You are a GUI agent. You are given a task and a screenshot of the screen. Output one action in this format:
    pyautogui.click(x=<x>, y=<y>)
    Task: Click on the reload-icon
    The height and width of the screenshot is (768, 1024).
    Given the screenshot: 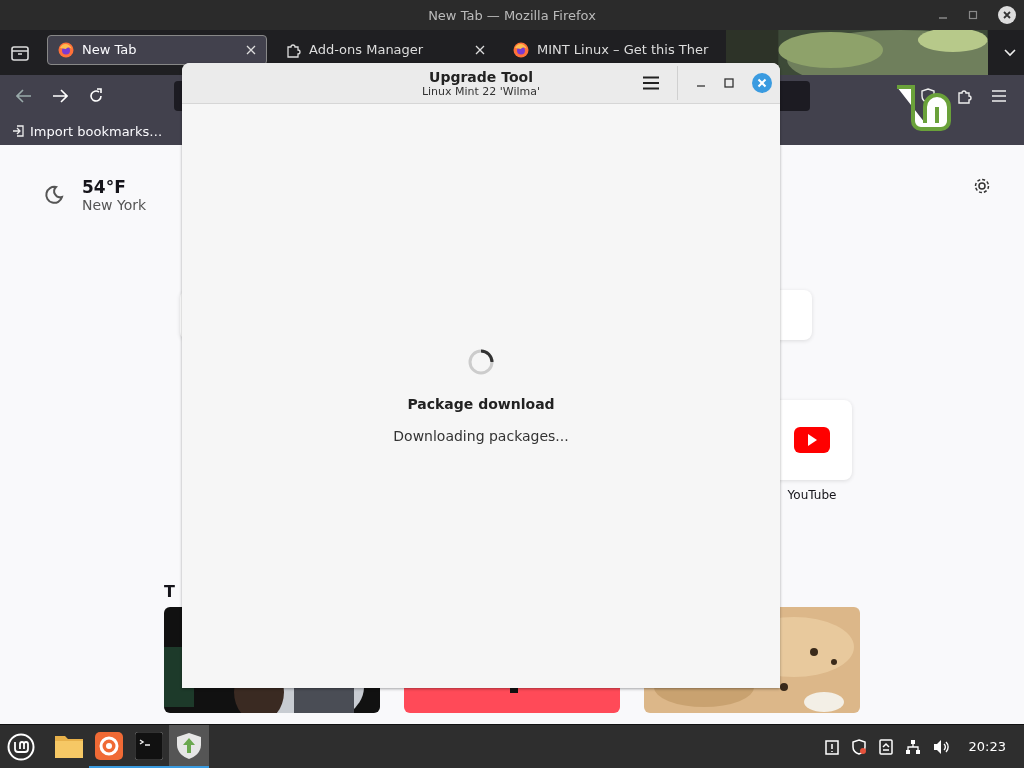 What is the action you would take?
    pyautogui.click(x=96, y=96)
    